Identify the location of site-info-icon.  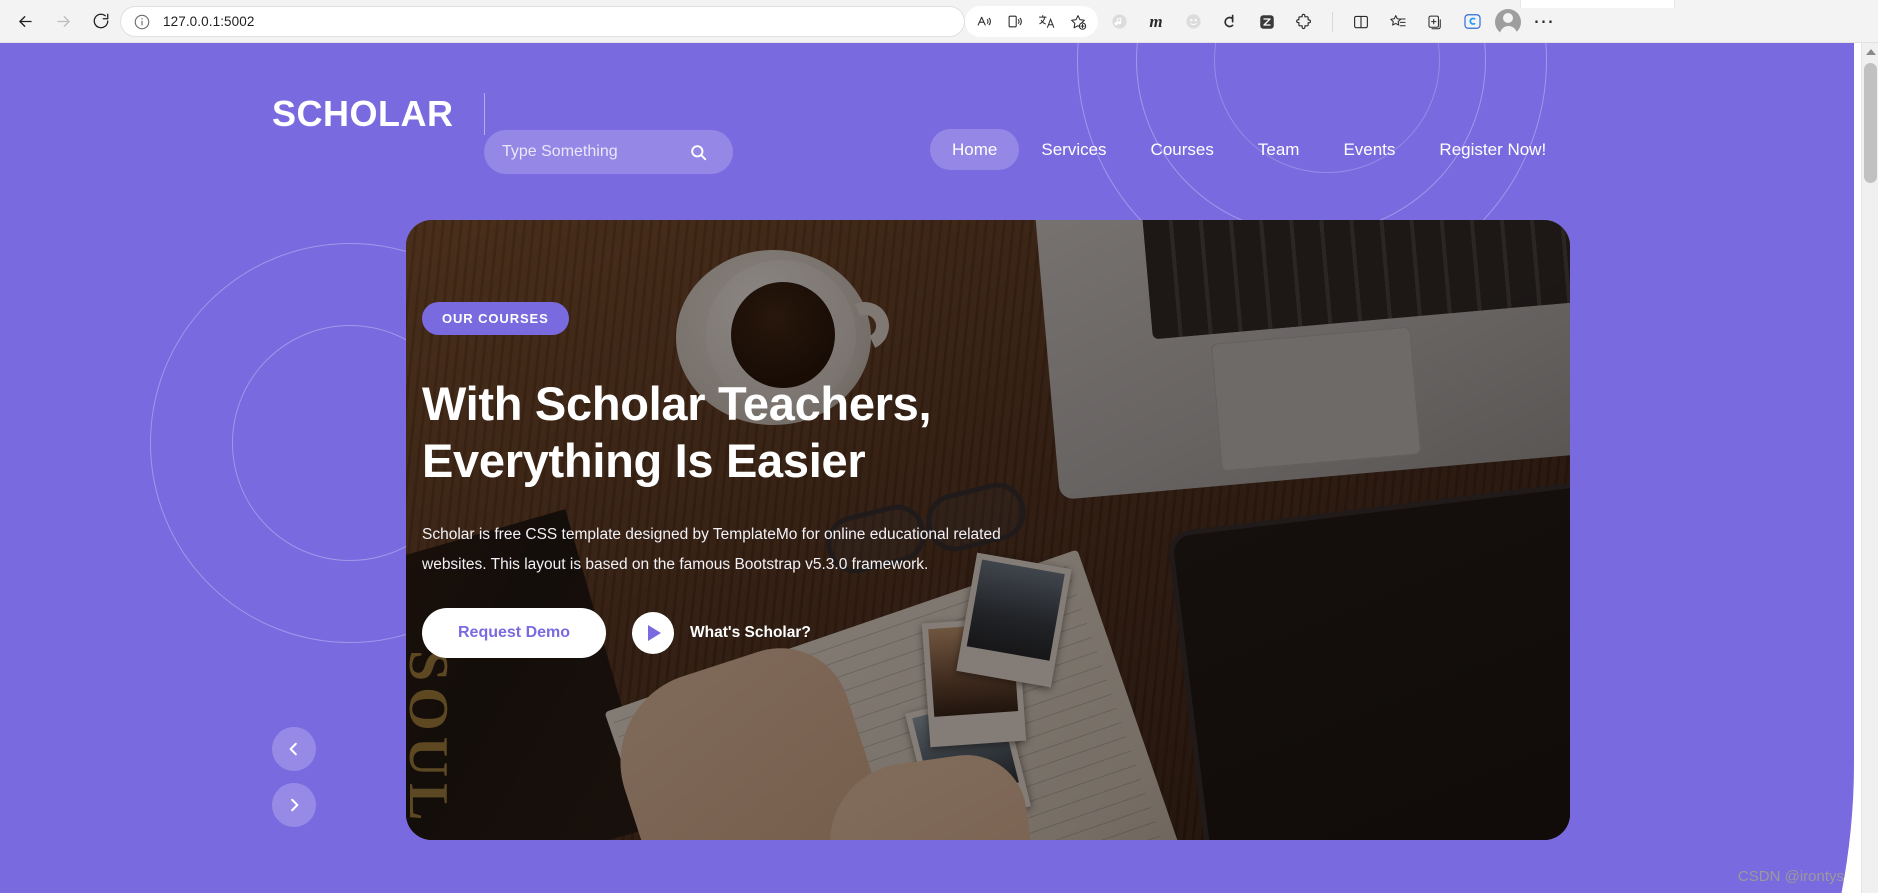
(142, 22).